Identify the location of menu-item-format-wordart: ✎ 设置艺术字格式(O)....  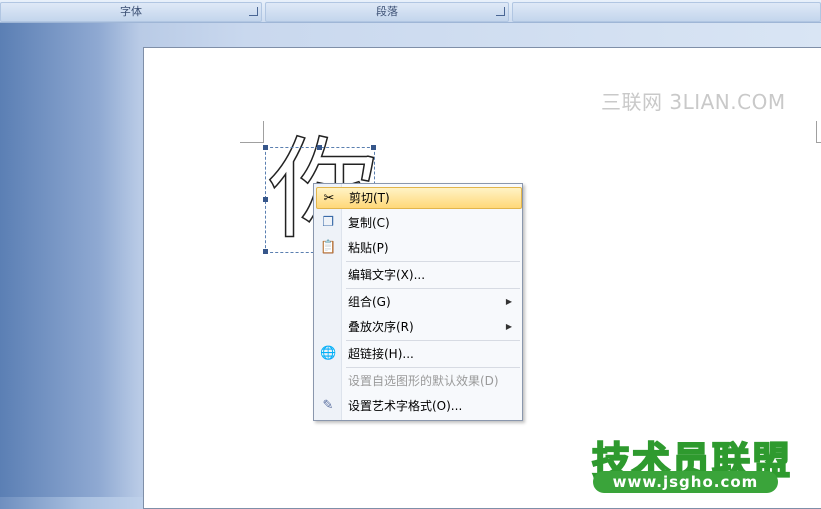
(418, 406).